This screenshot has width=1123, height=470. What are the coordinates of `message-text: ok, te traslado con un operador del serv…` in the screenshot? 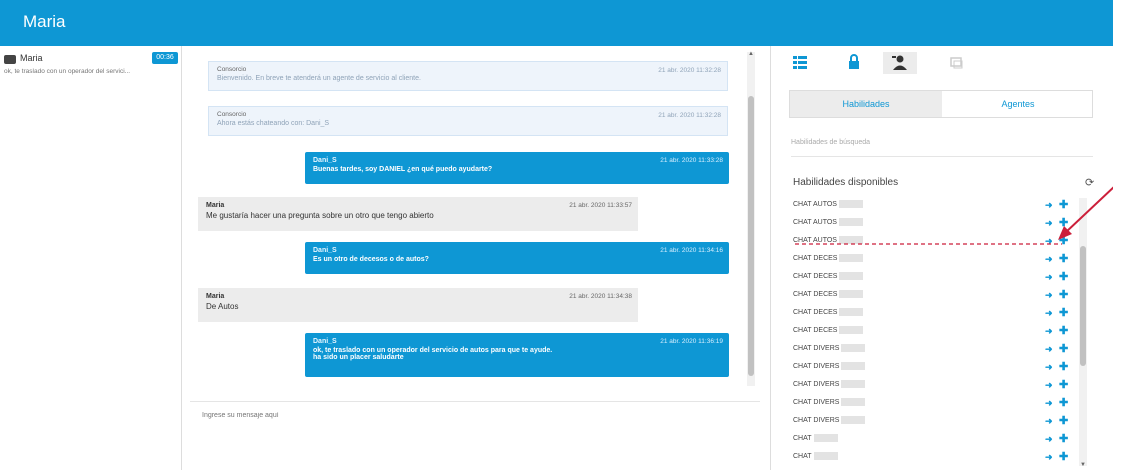 It's located at (433, 350).